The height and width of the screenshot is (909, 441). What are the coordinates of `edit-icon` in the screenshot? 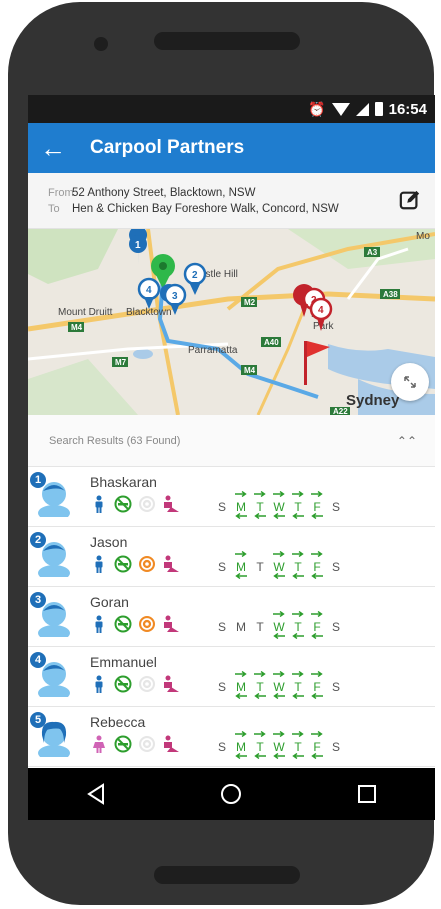 It's located at (410, 200).